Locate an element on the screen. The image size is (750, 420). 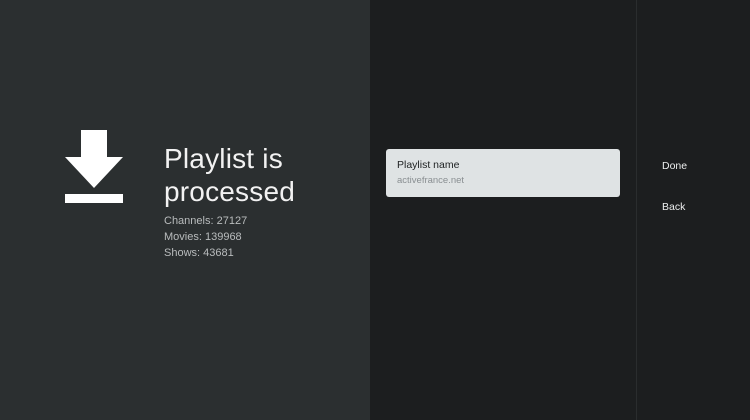
playlist-name-value: activefrance.net is located at coordinates (431, 180).